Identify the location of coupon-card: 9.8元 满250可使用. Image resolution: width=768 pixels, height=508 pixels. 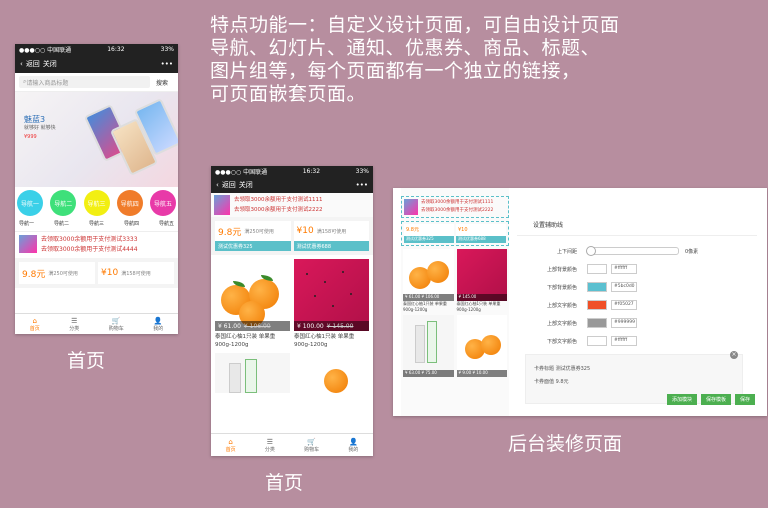
(57, 273).